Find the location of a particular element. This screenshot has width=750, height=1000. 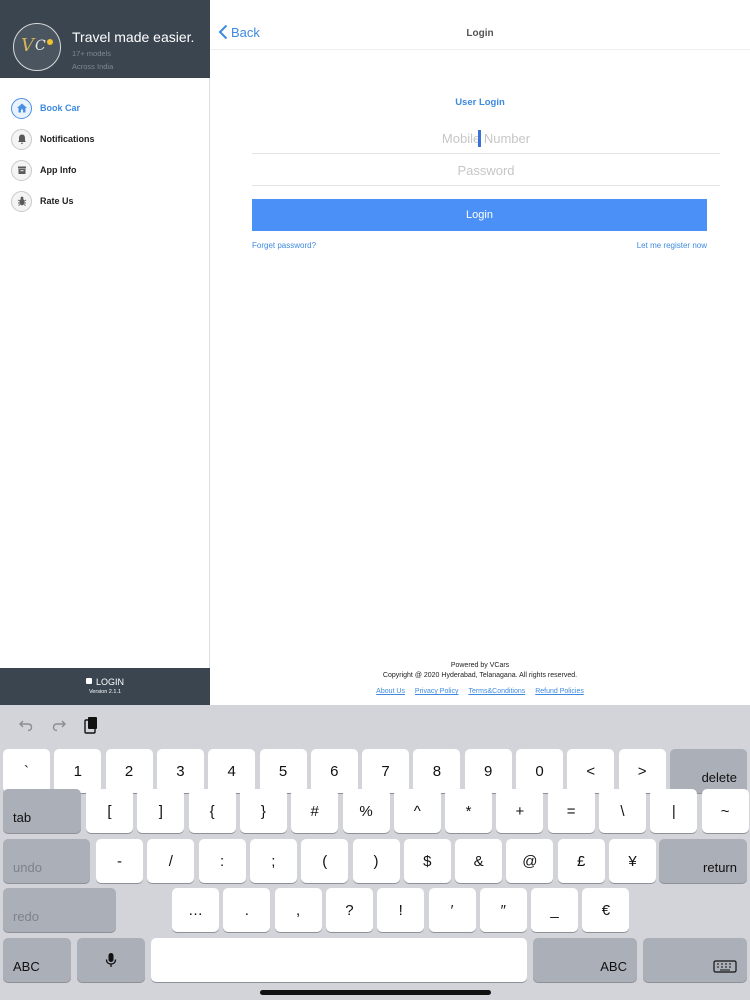

key: . is located at coordinates (247, 910).